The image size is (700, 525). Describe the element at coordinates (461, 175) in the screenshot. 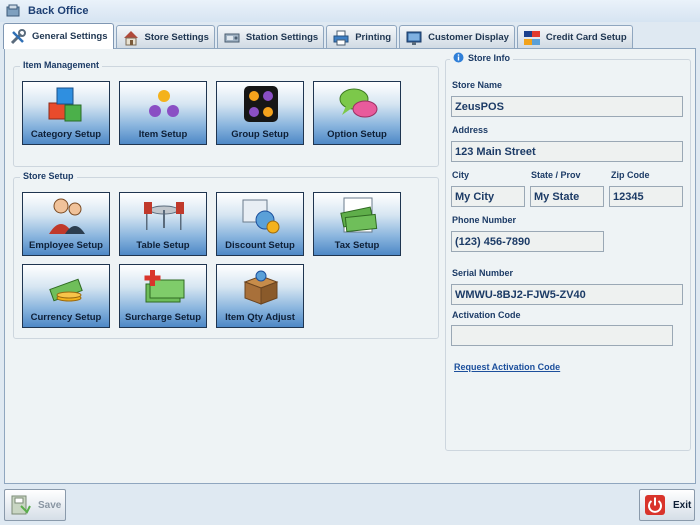

I see `city-label: City` at that location.